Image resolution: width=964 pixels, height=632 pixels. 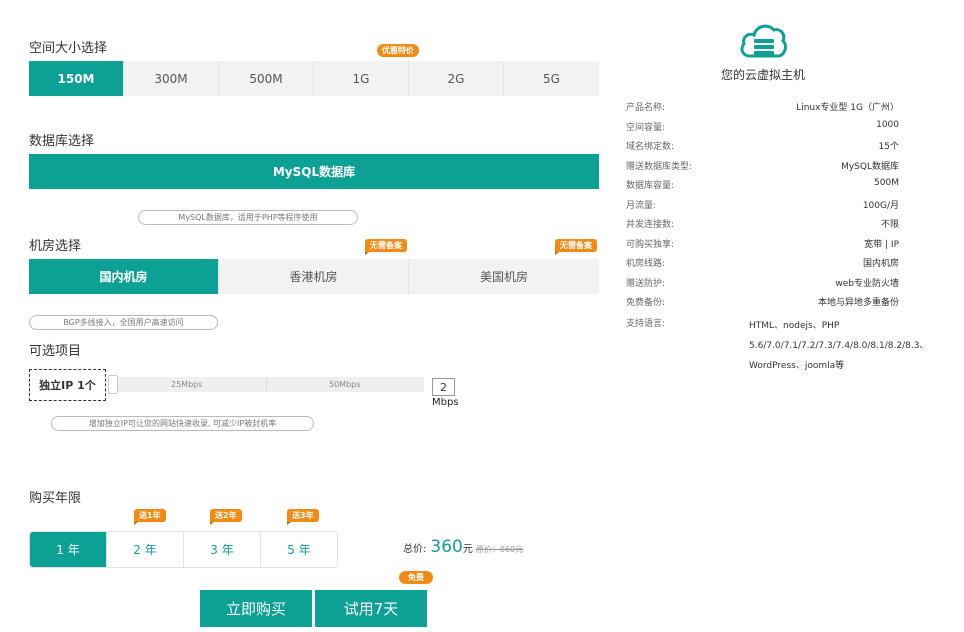 What do you see at coordinates (256, 608) in the screenshot?
I see `buy-now-button: 立即购买` at bounding box center [256, 608].